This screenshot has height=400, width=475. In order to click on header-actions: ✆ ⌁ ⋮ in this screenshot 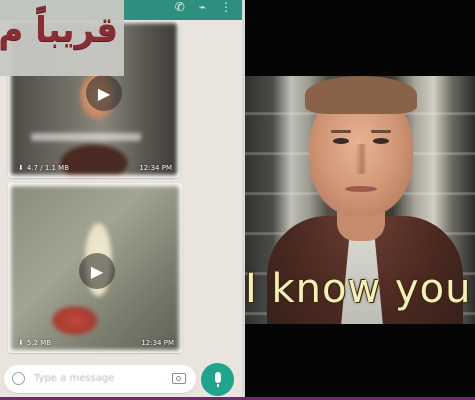, I will do `click(203, 7)`.